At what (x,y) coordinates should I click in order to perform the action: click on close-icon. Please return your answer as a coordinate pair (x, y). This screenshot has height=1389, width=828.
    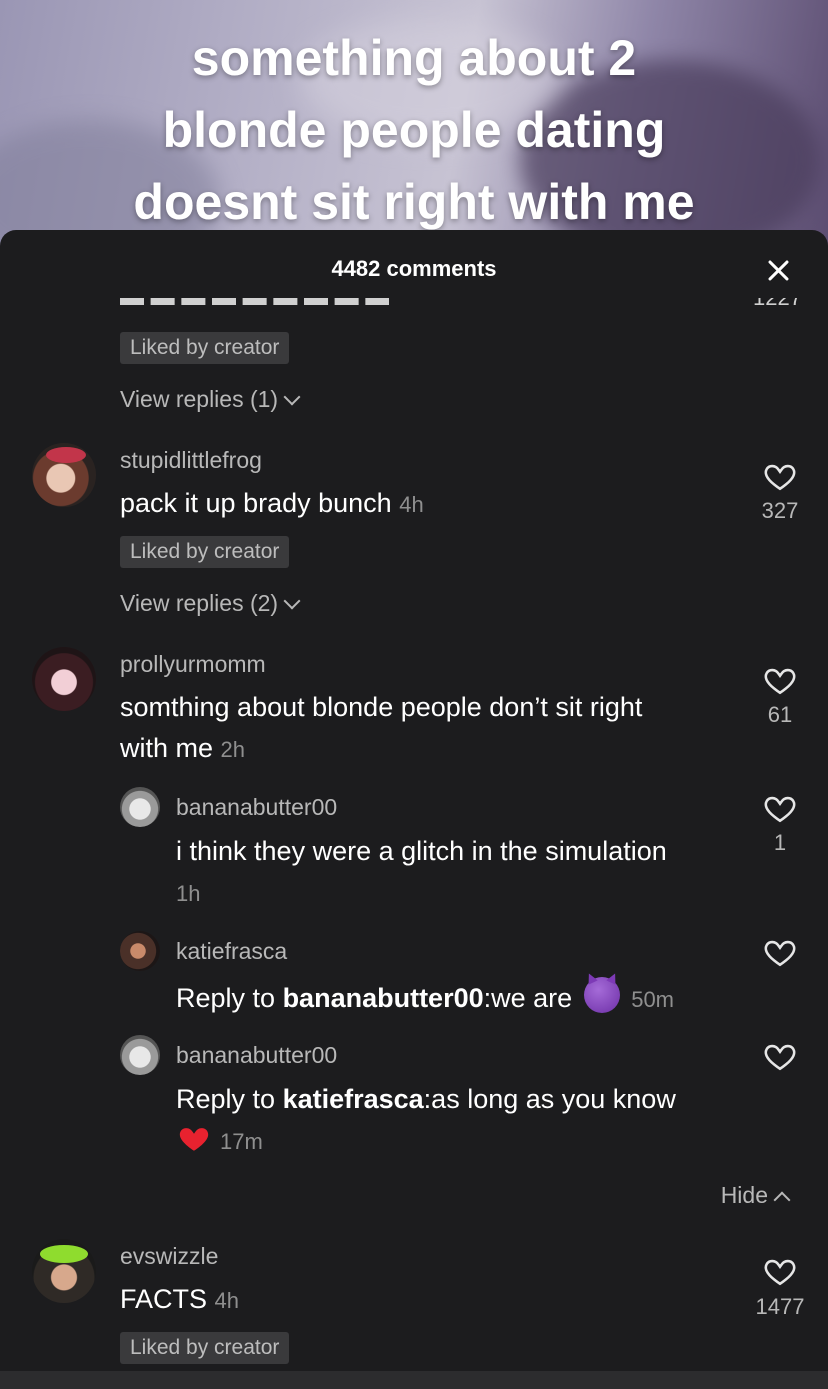
    Looking at the image, I should click on (779, 271).